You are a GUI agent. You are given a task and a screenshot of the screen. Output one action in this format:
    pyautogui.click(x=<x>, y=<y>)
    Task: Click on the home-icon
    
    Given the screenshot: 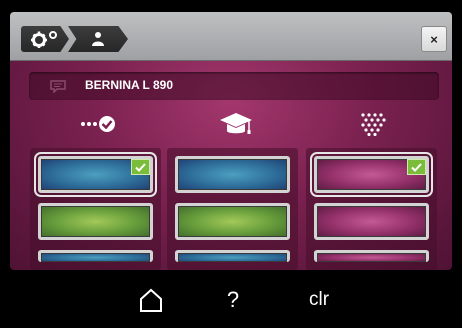 What is the action you would take?
    pyautogui.click(x=151, y=300)
    